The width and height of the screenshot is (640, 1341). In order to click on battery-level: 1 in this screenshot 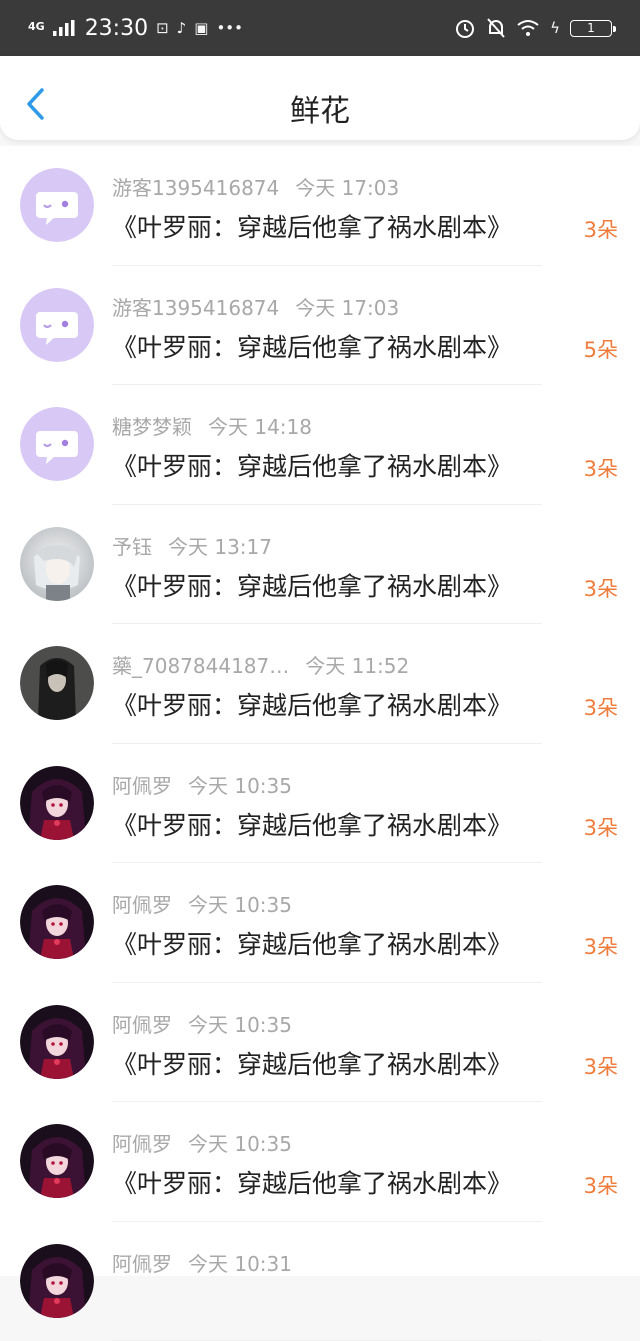, I will do `click(591, 28)`.